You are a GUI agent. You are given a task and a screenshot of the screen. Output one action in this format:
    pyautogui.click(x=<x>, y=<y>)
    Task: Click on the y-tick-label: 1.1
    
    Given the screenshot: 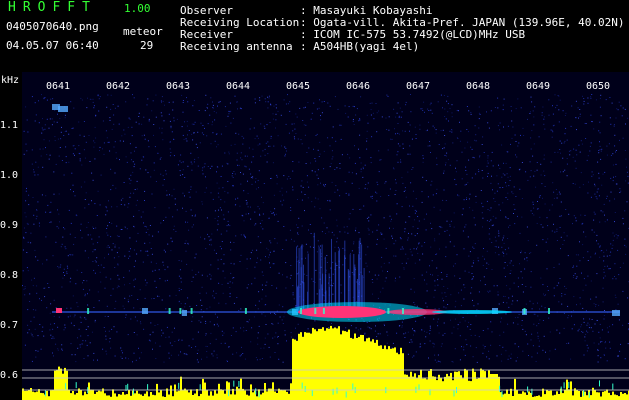 What is the action you would take?
    pyautogui.click(x=9, y=125)
    